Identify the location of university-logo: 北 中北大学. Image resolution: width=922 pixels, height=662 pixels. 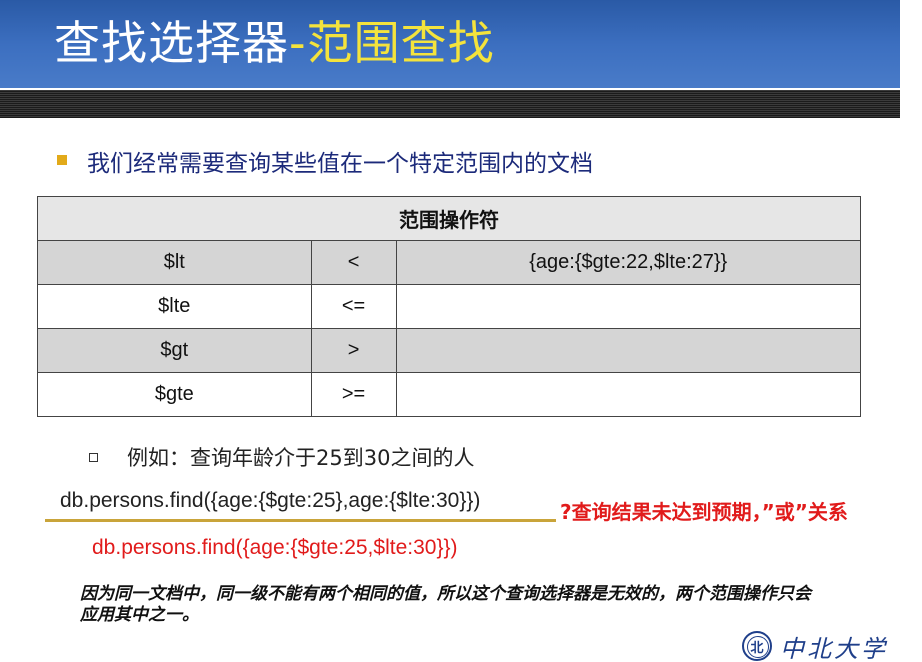
(815, 646).